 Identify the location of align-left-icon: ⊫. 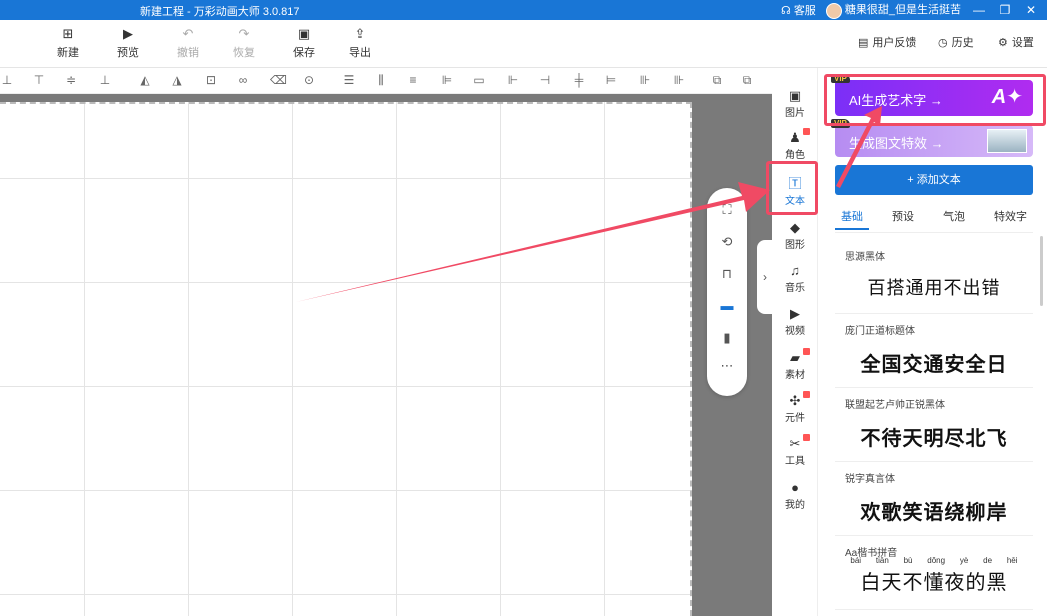
(447, 80).